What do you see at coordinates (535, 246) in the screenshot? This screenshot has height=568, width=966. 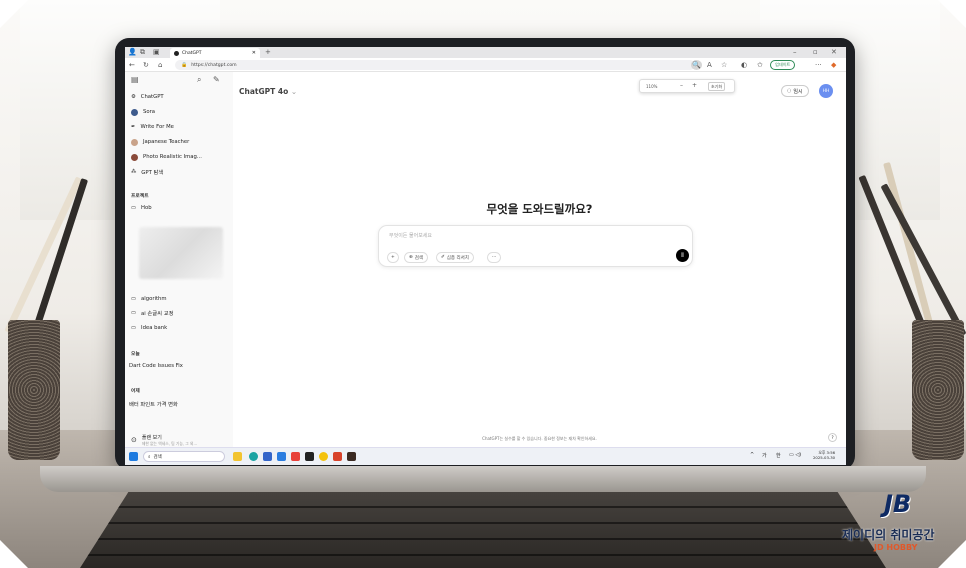 I see `prompt-box: 무엇이든 물어보세요 + ⊕ 검색 ✐ 심층 리서치 ··· ⦀` at bounding box center [535, 246].